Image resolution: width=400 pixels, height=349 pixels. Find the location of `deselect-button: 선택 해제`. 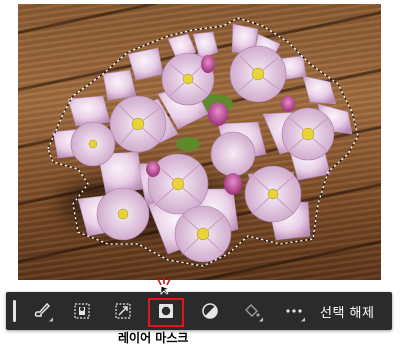

deselect-button: 선택 해제 is located at coordinates (347, 311).